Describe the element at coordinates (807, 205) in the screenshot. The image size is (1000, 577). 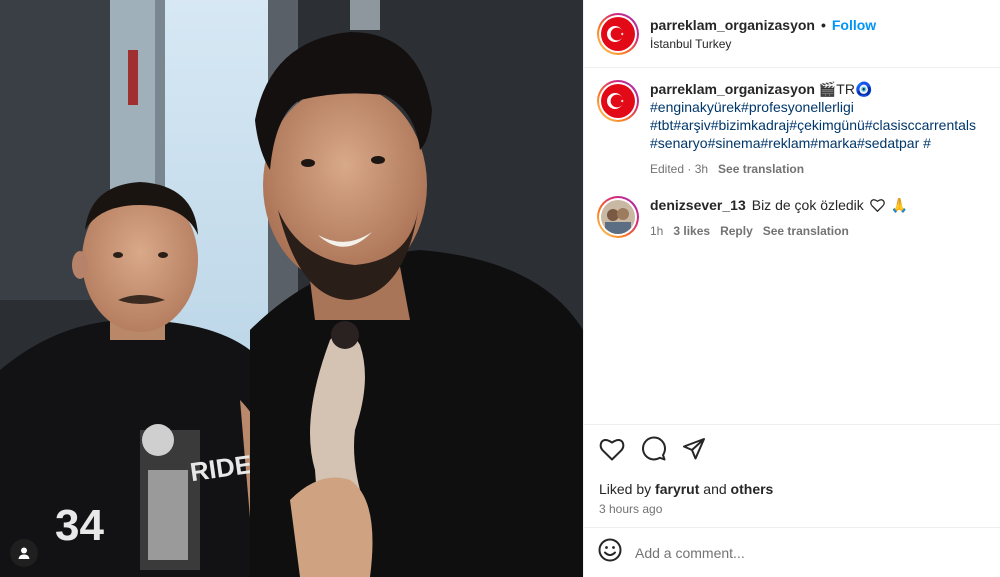
I see `comment-text: Biz de çok özledik` at that location.